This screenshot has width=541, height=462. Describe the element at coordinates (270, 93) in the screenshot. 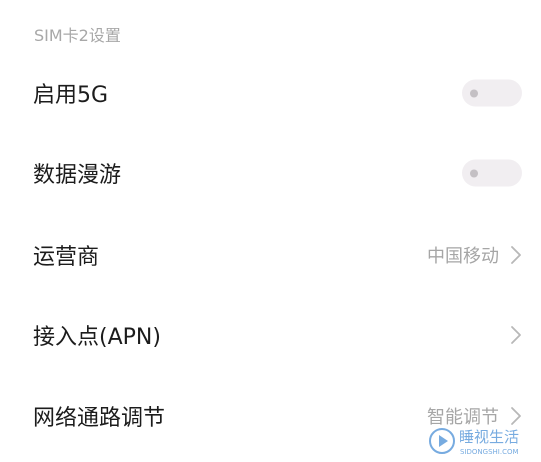

I see `settings-row-enable-5g: 启用5G` at that location.